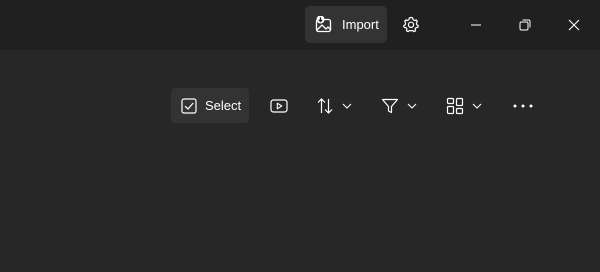 The width and height of the screenshot is (600, 272). What do you see at coordinates (404, 105) in the screenshot?
I see `filter-button` at bounding box center [404, 105].